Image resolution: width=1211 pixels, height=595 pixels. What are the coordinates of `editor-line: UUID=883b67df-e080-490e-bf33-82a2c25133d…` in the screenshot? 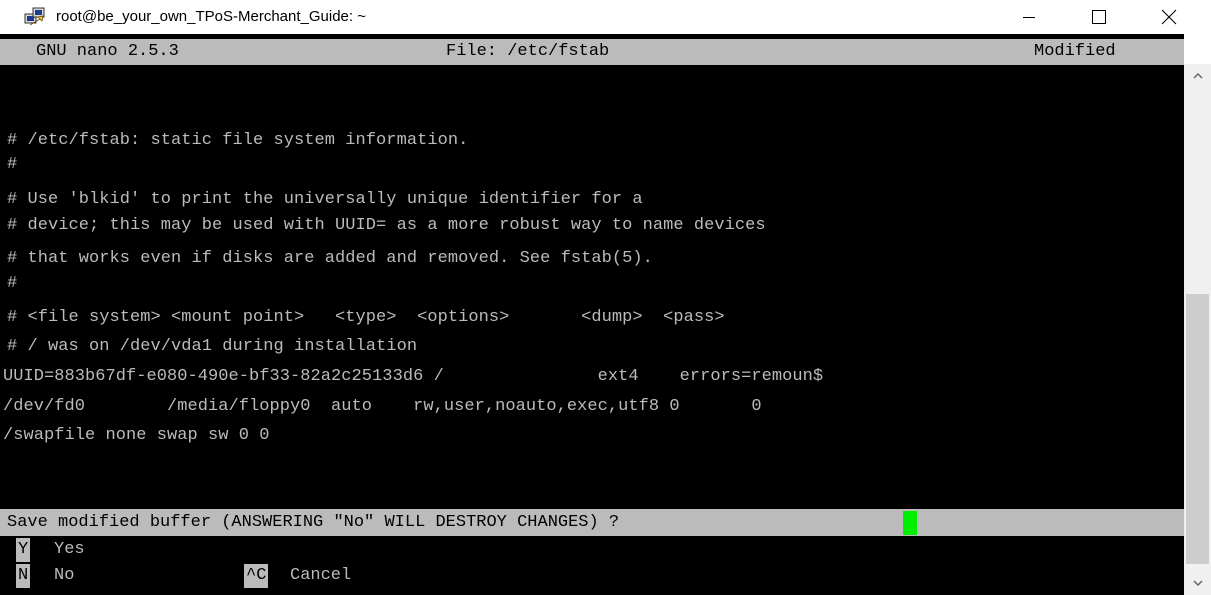 It's located at (413, 377).